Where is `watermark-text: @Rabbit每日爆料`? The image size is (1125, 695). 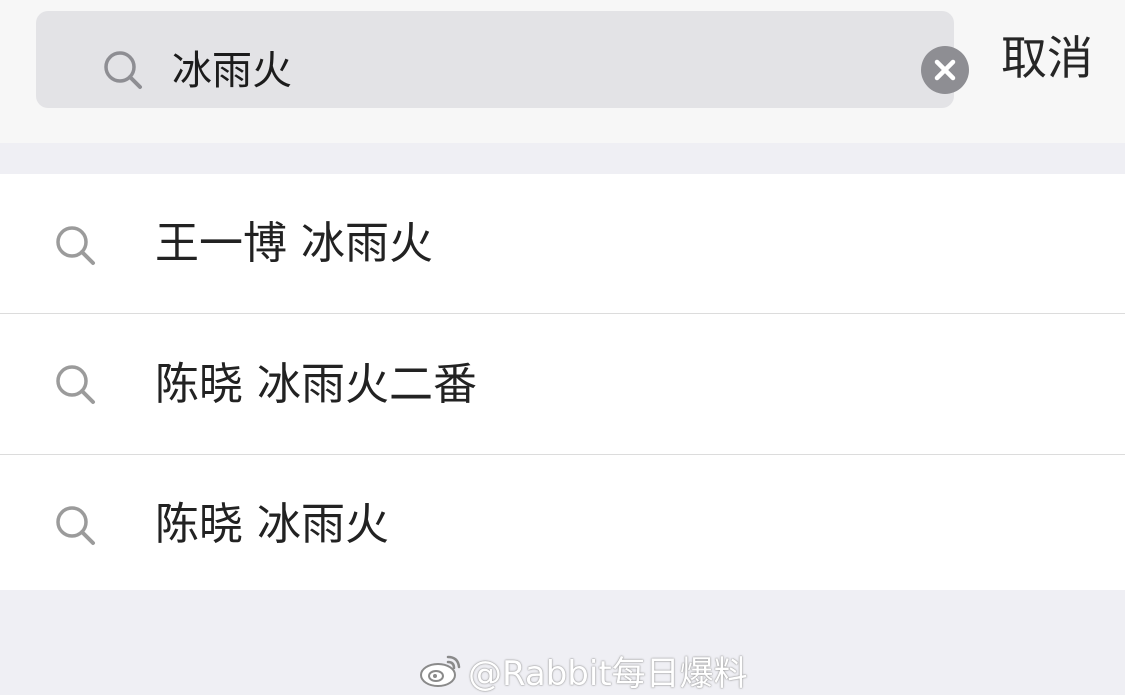 watermark-text: @Rabbit每日爆料 is located at coordinates (608, 673).